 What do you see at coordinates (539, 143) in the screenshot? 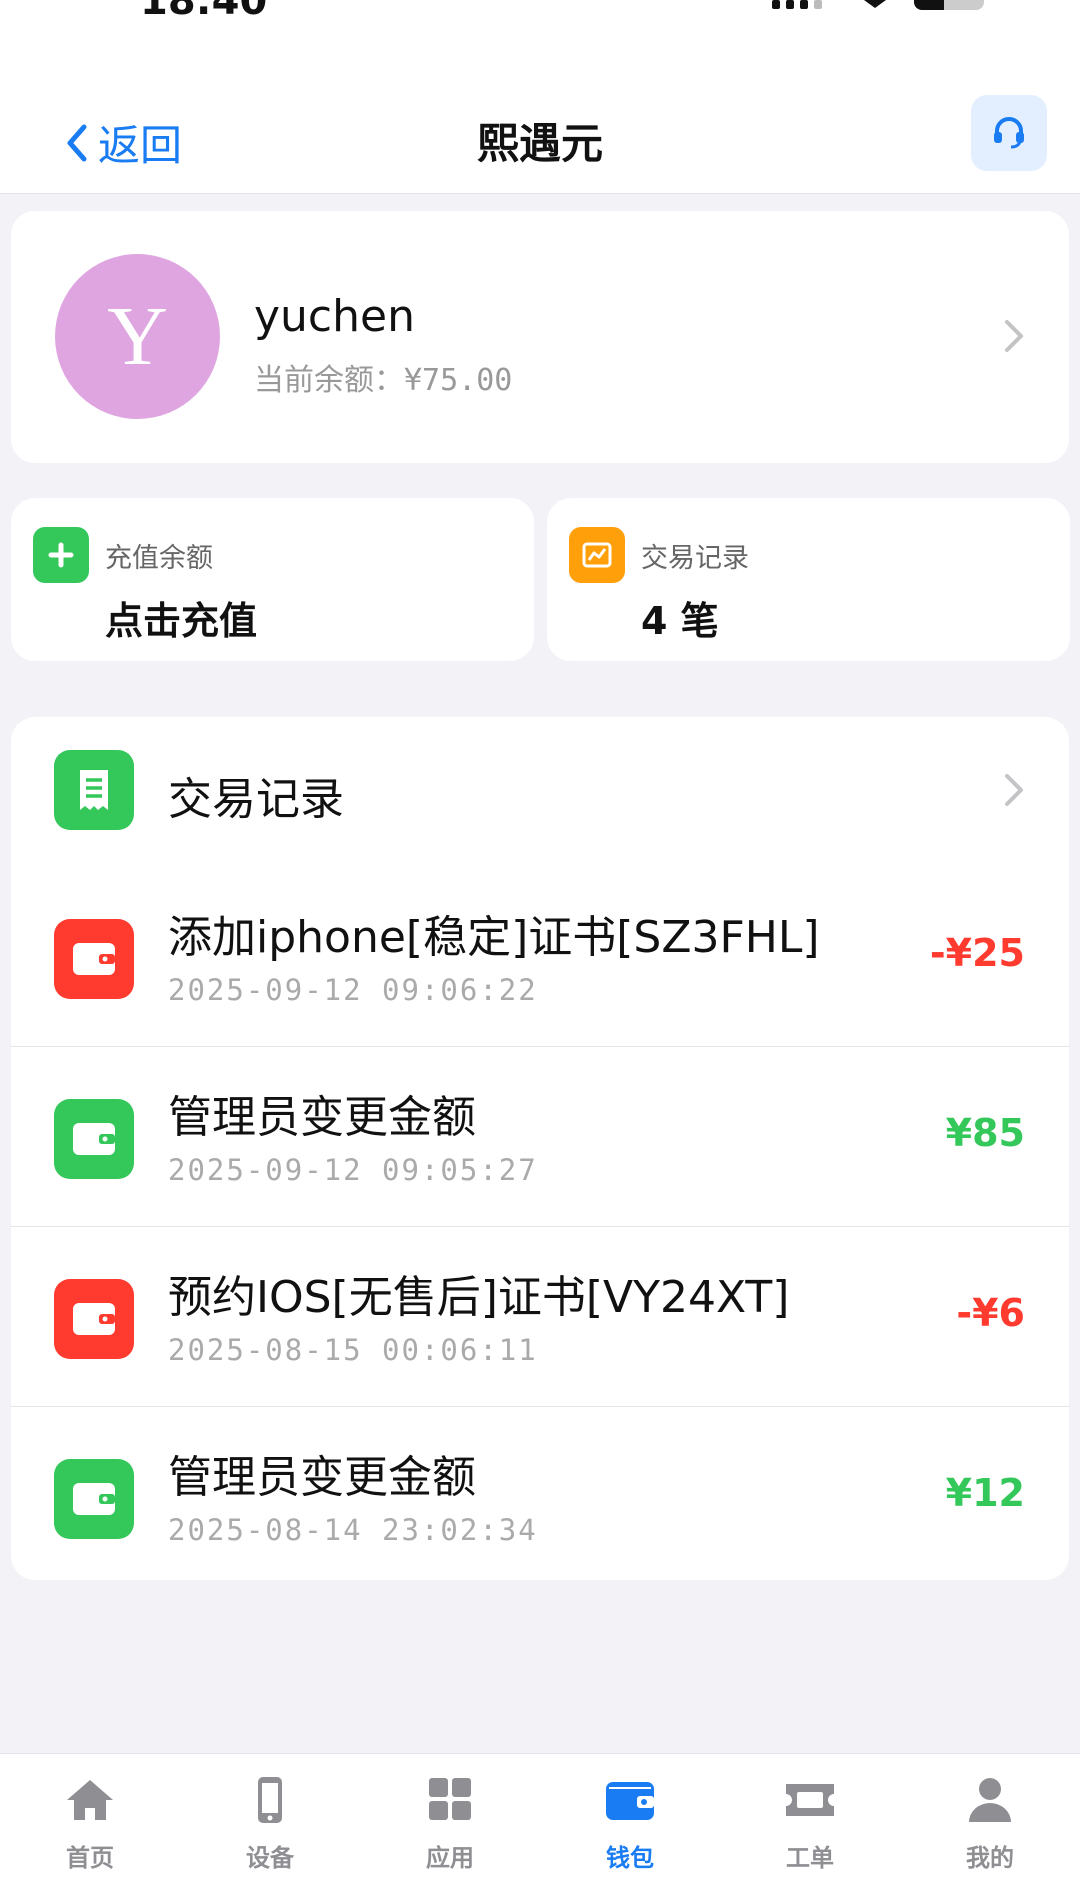
I see `page-title: 熙遇元` at bounding box center [539, 143].